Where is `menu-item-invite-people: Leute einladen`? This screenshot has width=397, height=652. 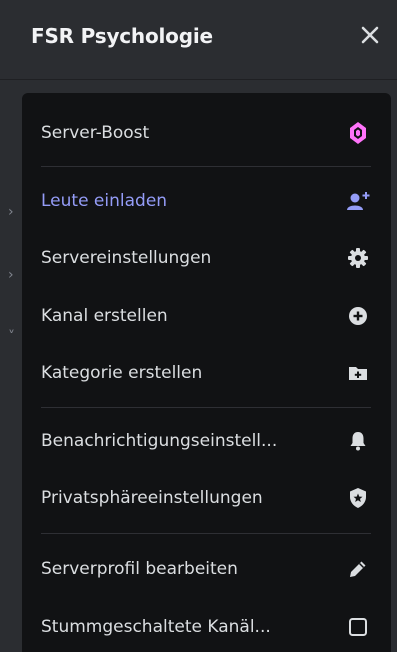
menu-item-invite-people: Leute einladen is located at coordinates (206, 201).